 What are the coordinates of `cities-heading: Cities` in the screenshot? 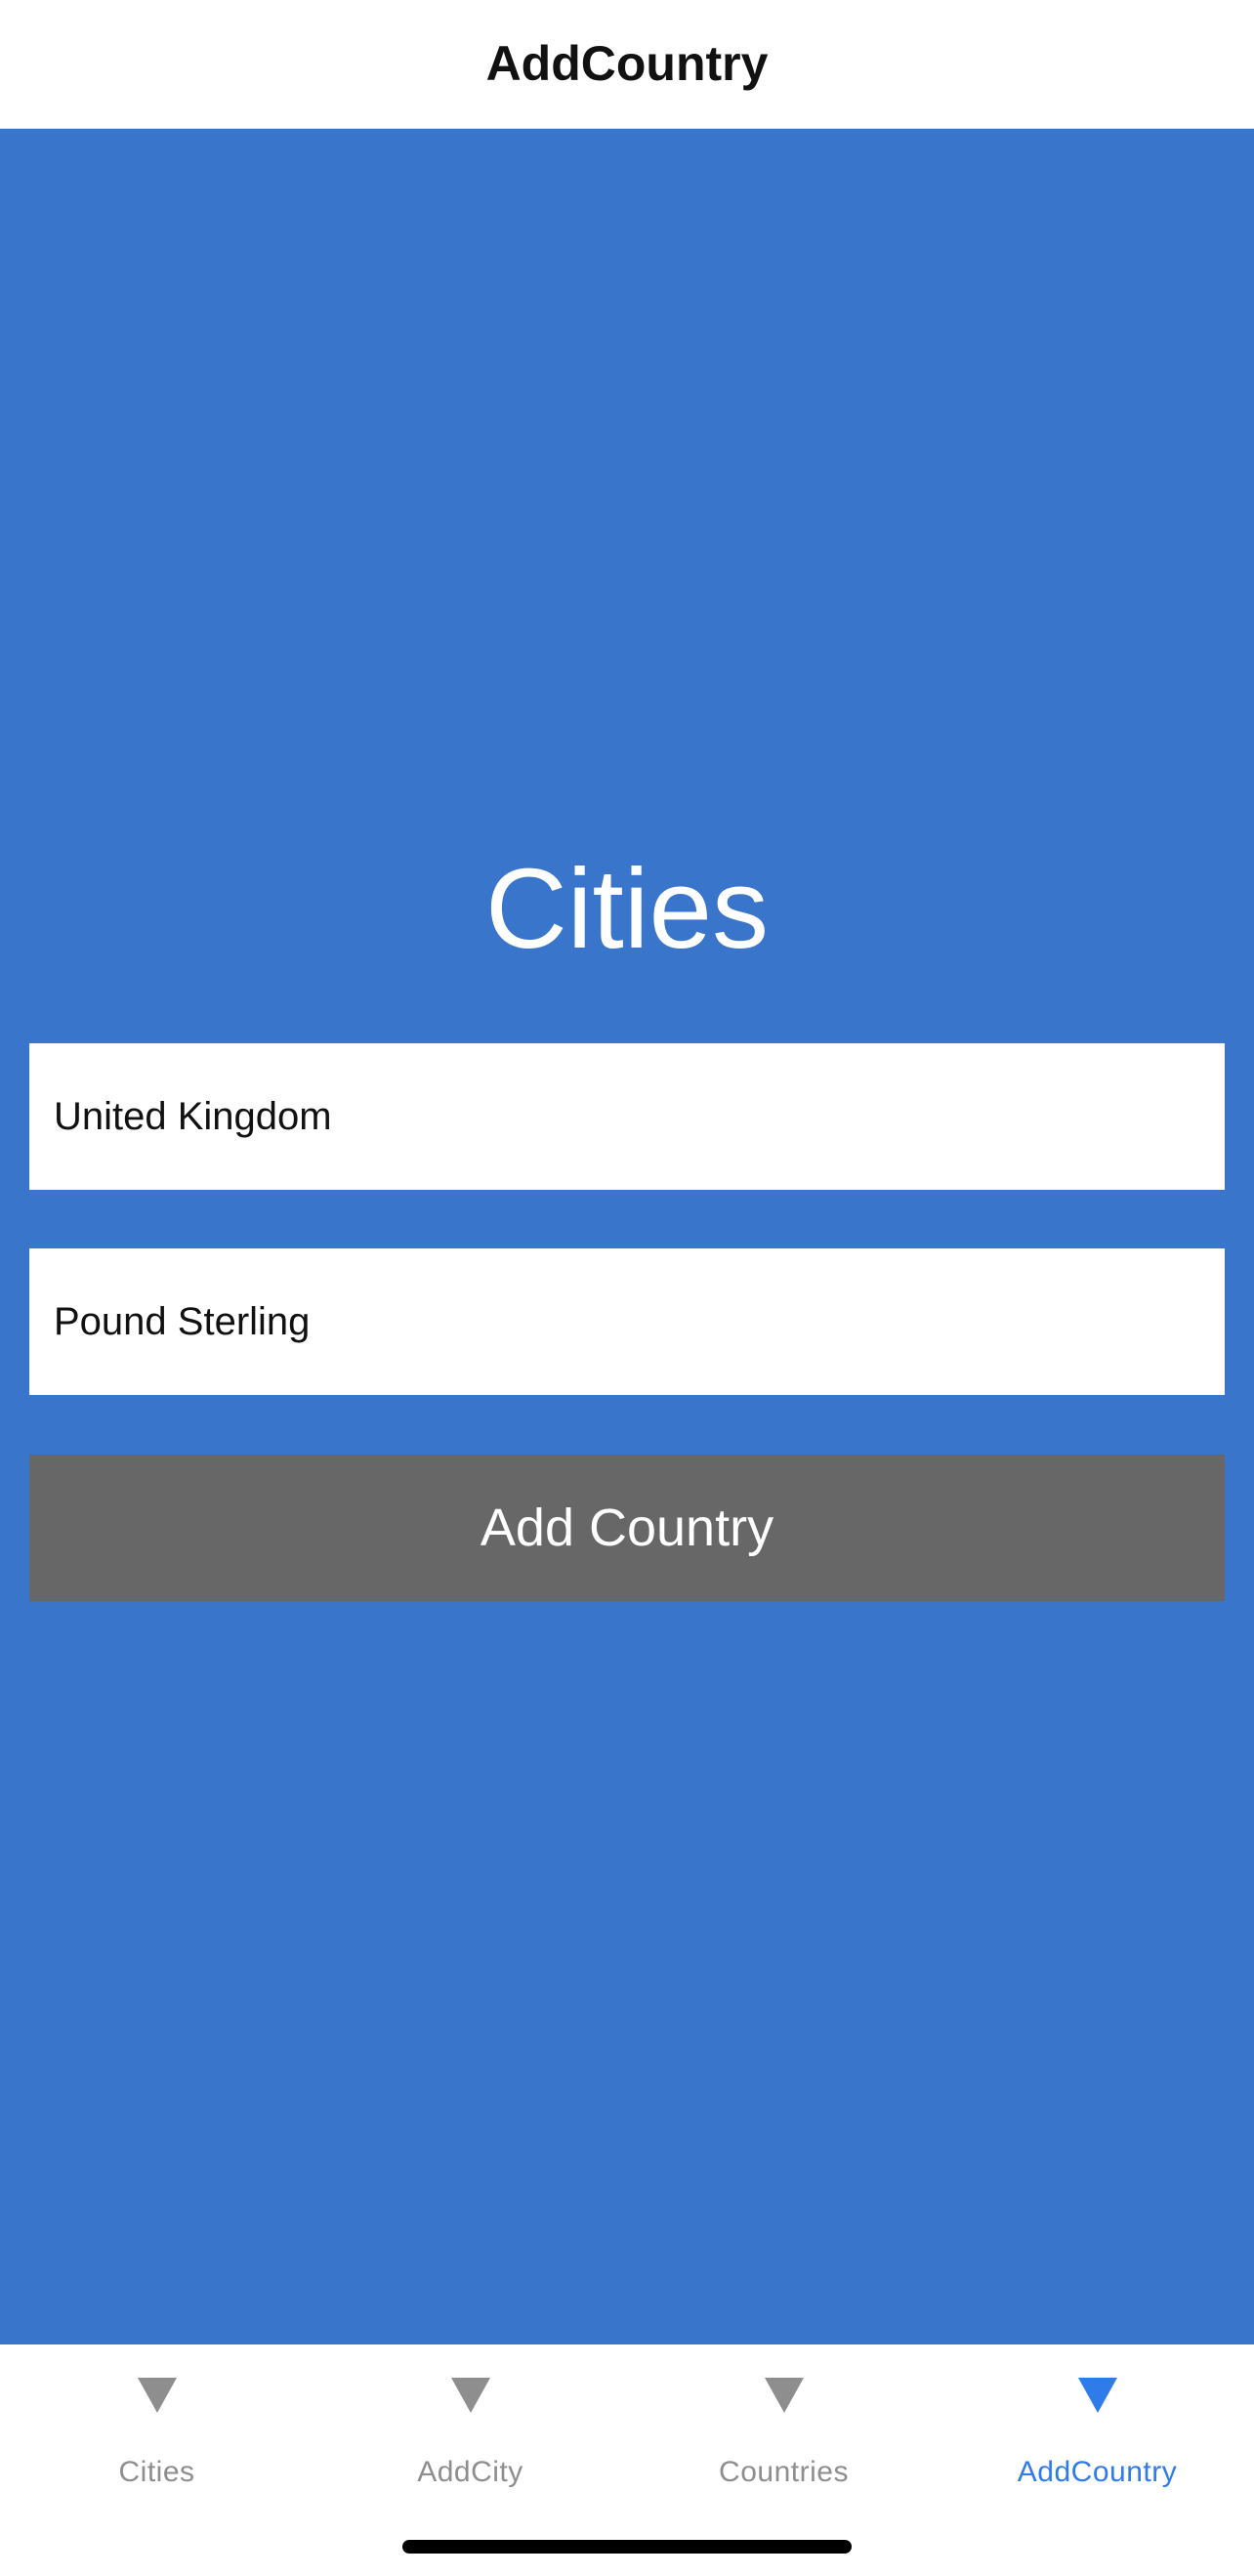 It's located at (627, 908).